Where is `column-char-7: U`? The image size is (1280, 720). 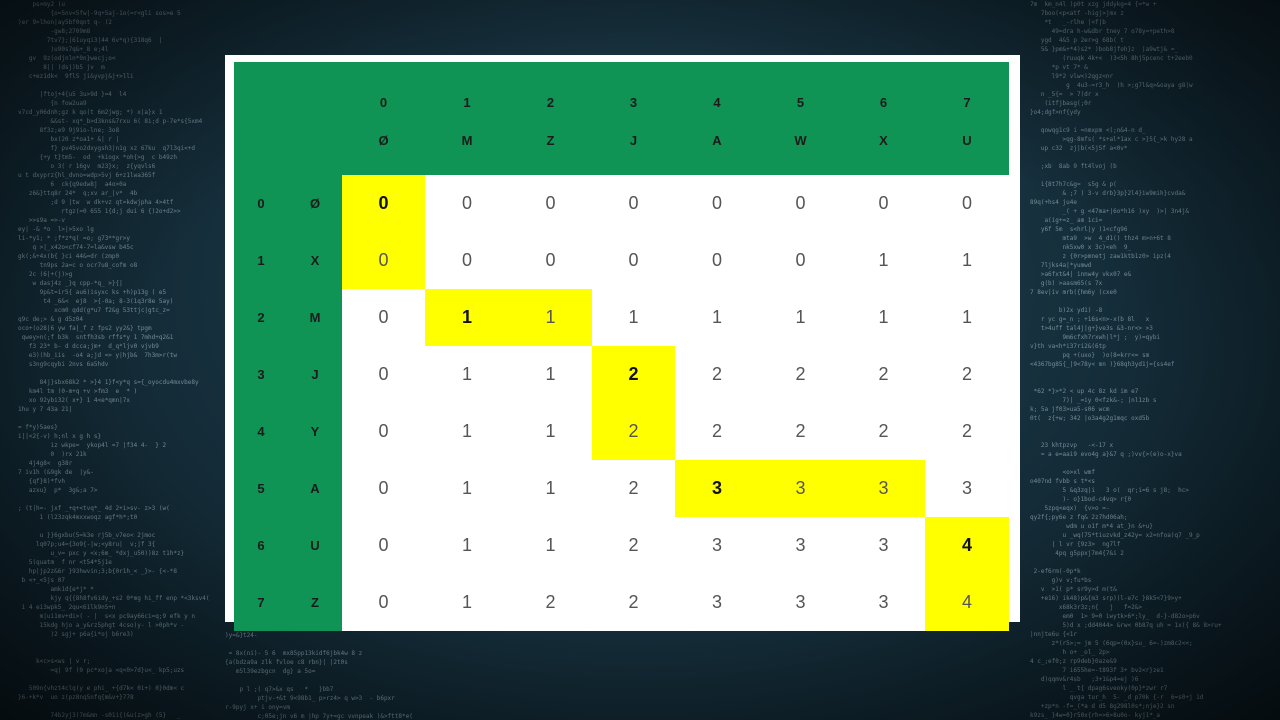 column-char-7: U is located at coordinates (967, 145).